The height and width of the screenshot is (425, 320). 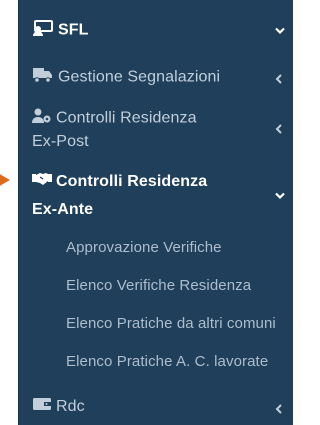 What do you see at coordinates (156, 408) in the screenshot?
I see `menu-item-rdc: Rdc` at bounding box center [156, 408].